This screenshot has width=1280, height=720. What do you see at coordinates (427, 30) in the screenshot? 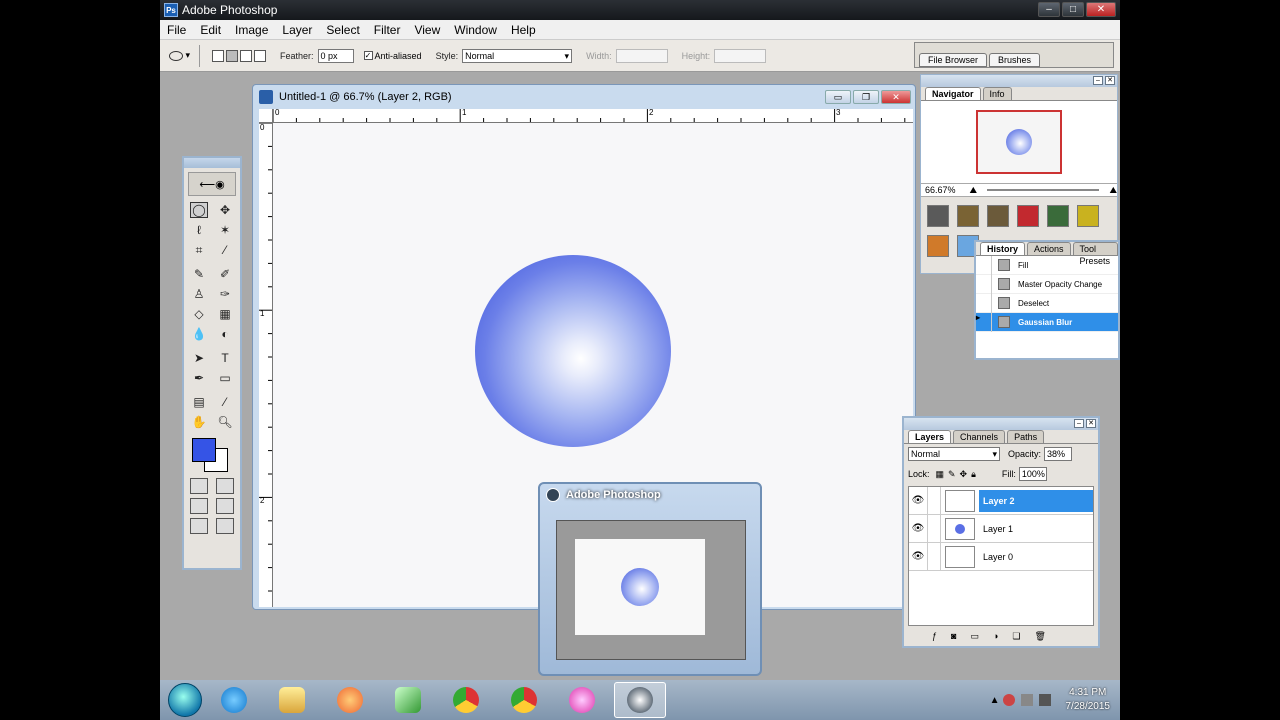
I see `menu-view: View` at bounding box center [427, 30].